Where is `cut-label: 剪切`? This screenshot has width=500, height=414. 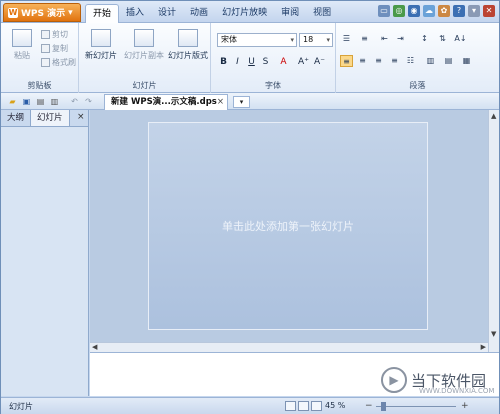 cut-label: 剪切 is located at coordinates (60, 34).